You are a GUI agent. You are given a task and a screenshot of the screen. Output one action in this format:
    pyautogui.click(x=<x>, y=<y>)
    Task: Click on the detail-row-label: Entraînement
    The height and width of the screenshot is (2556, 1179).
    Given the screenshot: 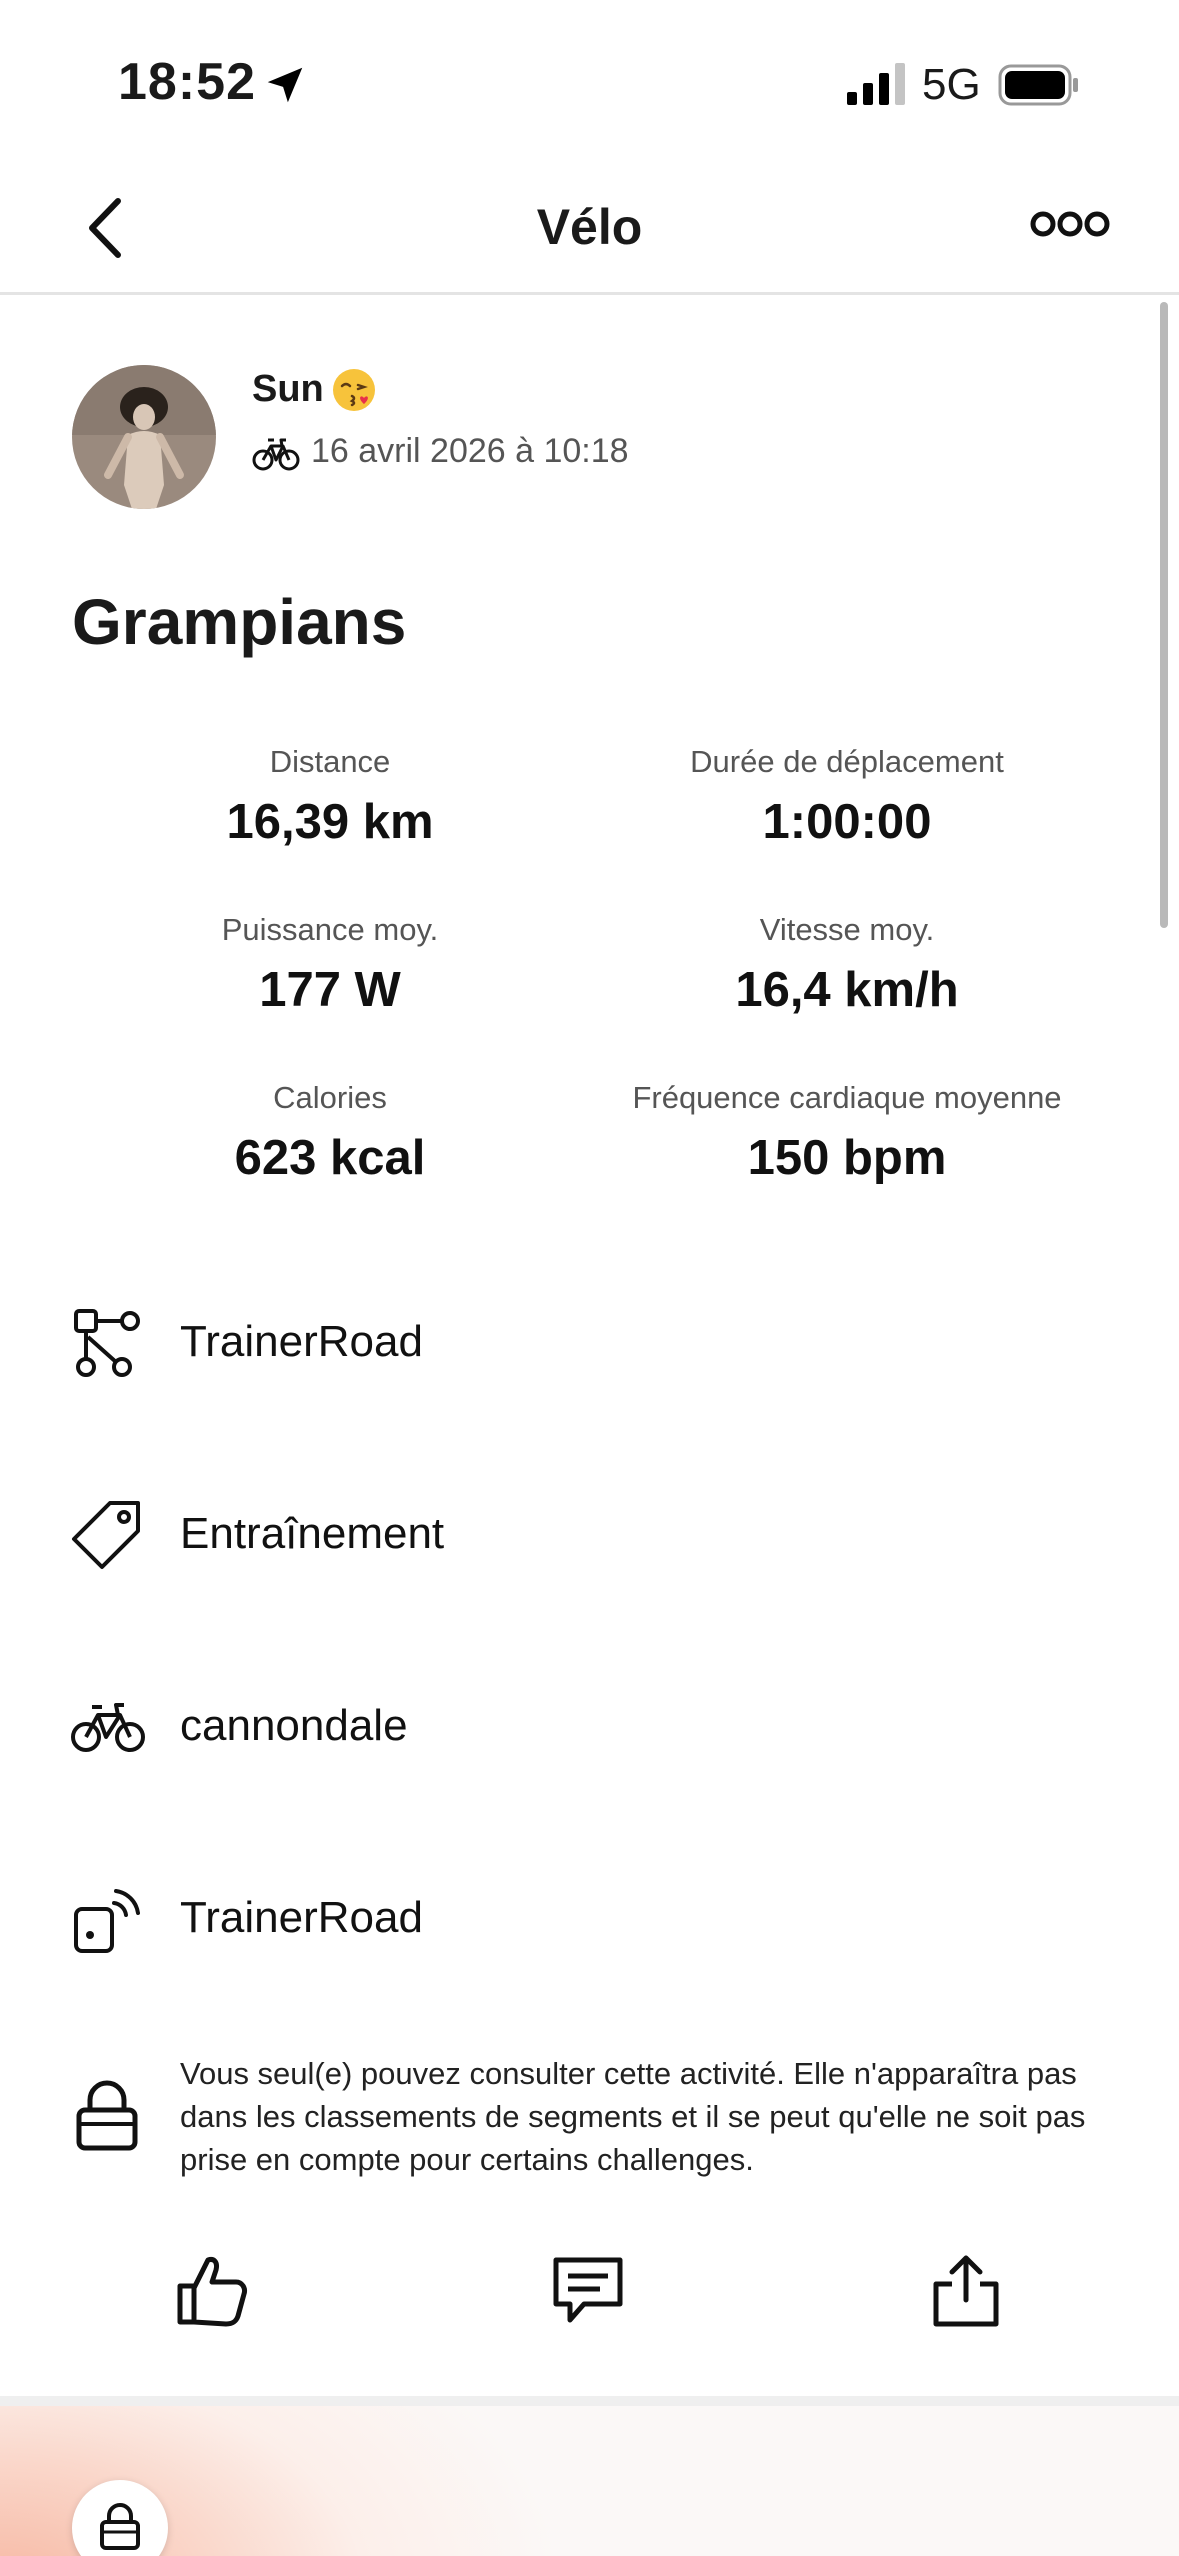 What is the action you would take?
    pyautogui.click(x=312, y=1533)
    